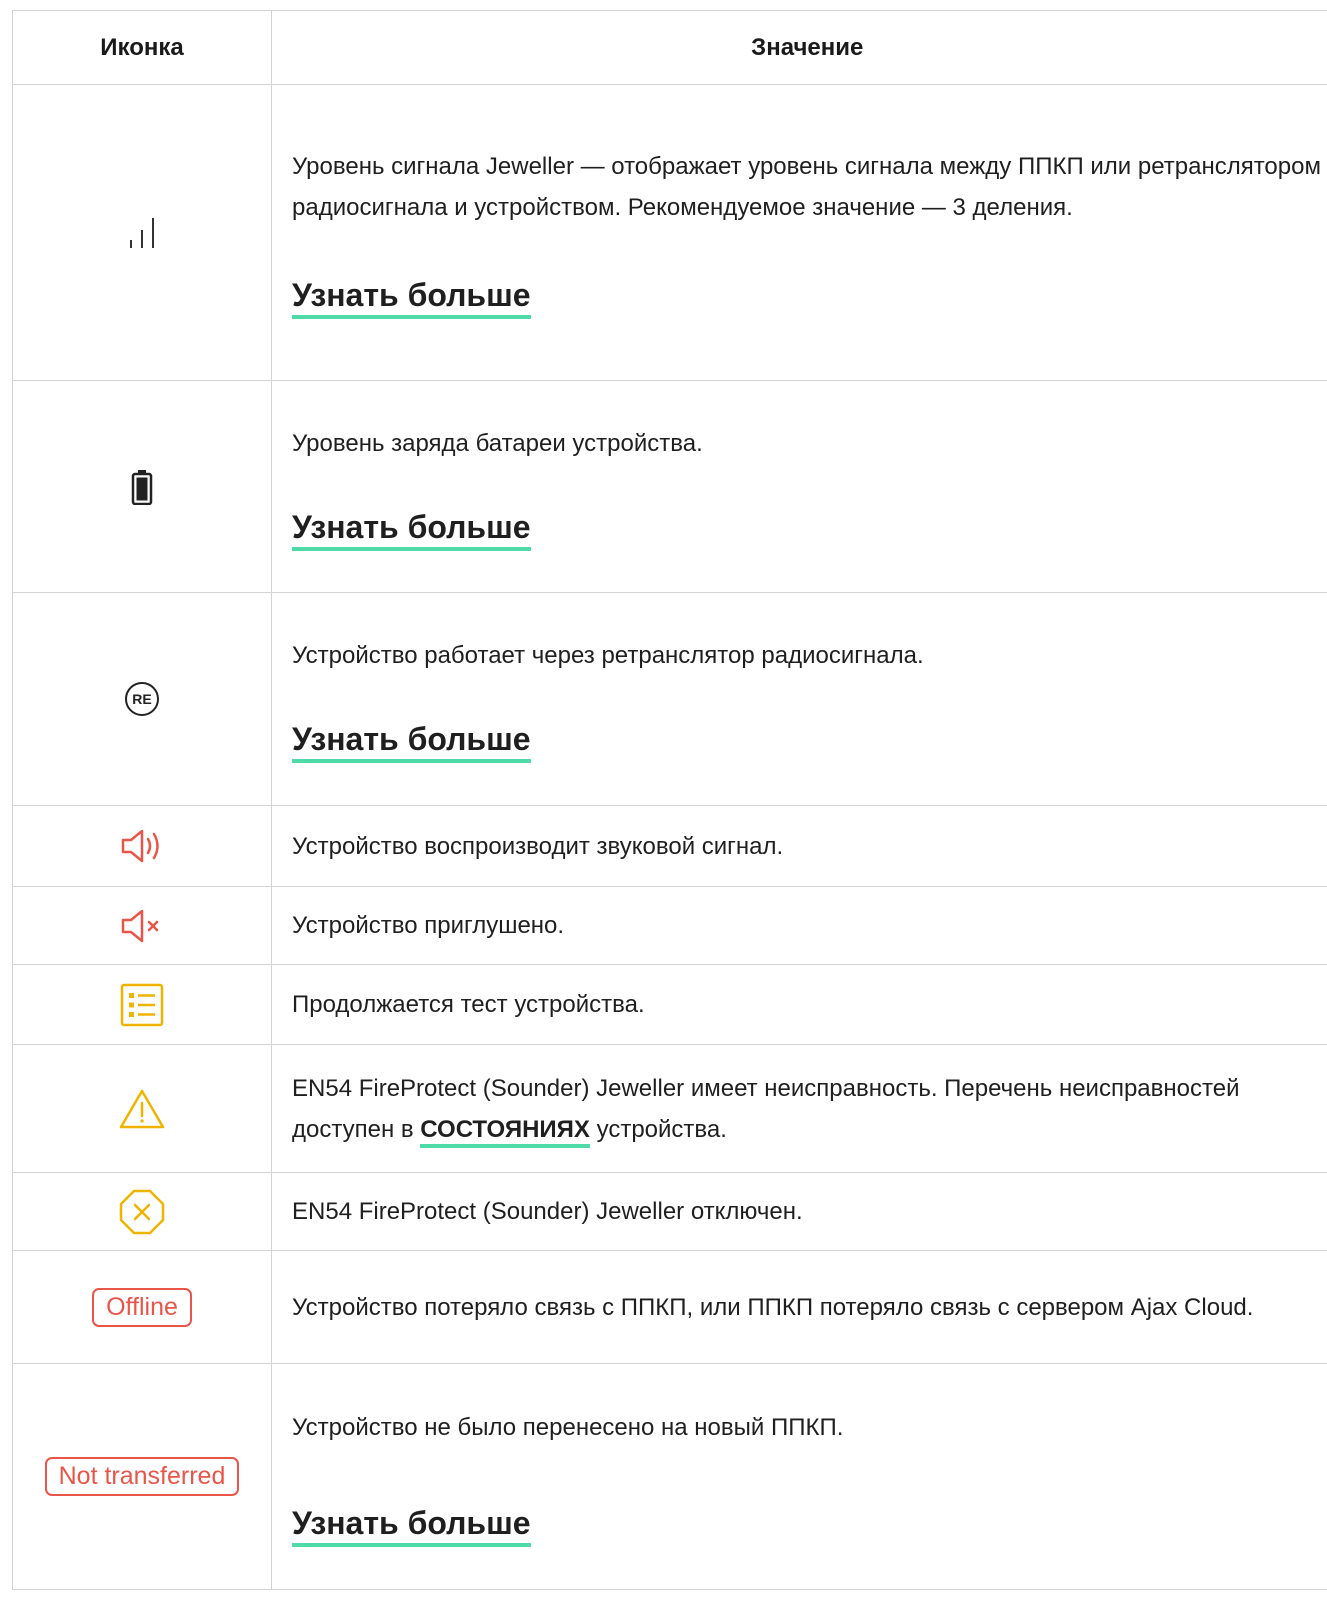  I want to click on meaning-cell: Продолжается тест устройства., so click(799, 1004).